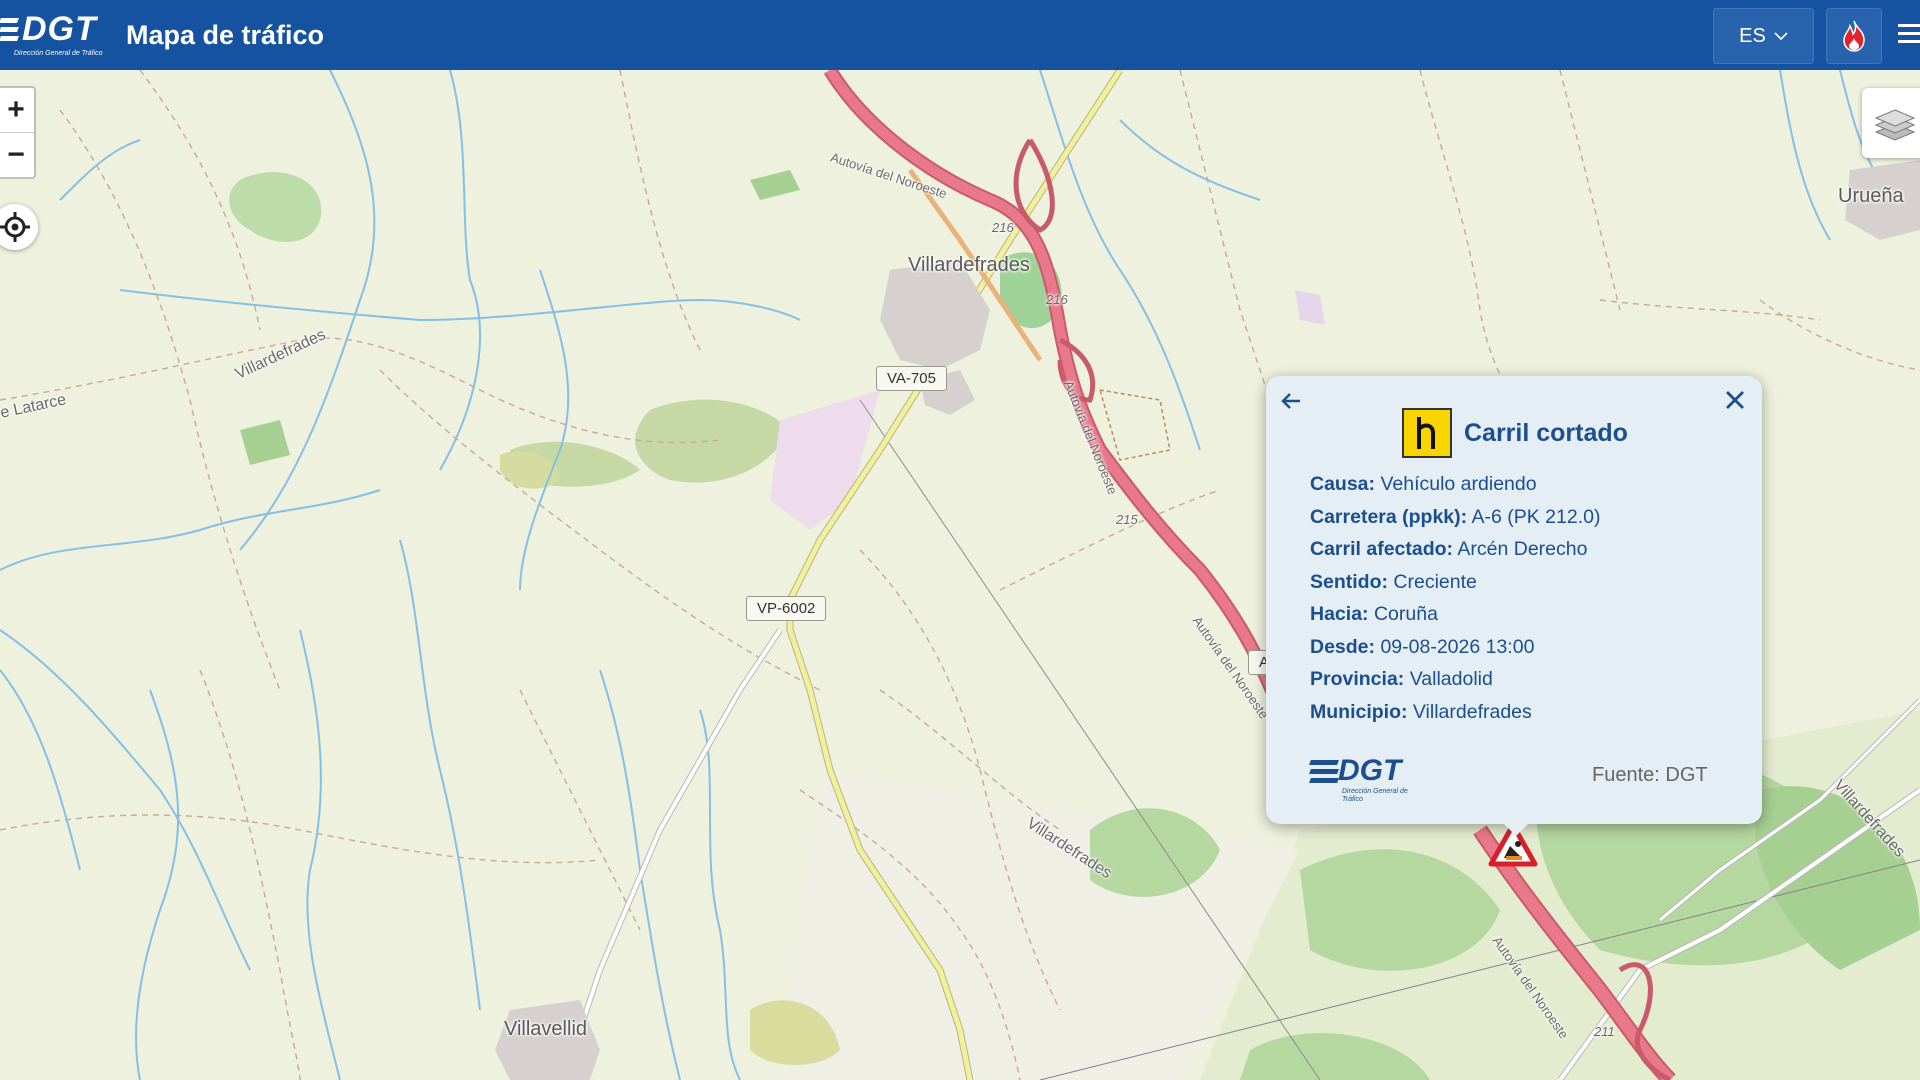 Image resolution: width=1920 pixels, height=1080 pixels. What do you see at coordinates (225, 35) in the screenshot?
I see `page-title: Mapa de tráfico` at bounding box center [225, 35].